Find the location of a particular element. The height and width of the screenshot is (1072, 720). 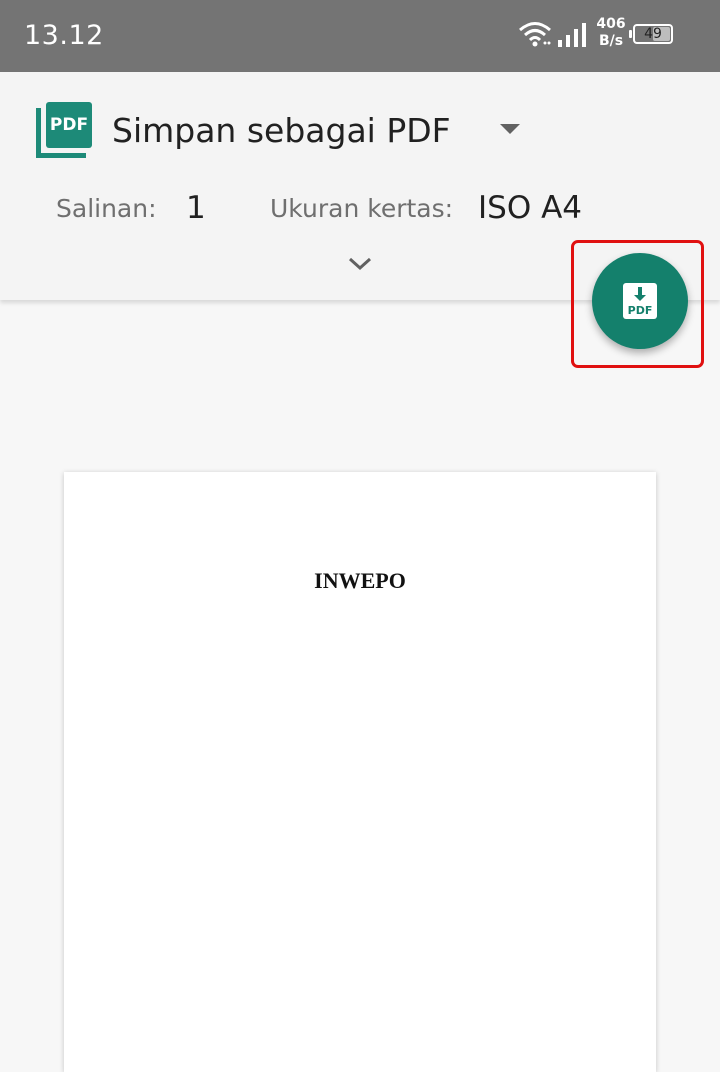

download-pdf-icon-text: PDF is located at coordinates (640, 310).